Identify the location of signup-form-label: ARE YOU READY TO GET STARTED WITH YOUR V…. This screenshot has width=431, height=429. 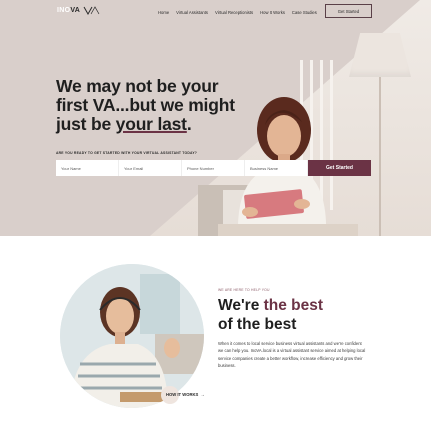
(127, 153).